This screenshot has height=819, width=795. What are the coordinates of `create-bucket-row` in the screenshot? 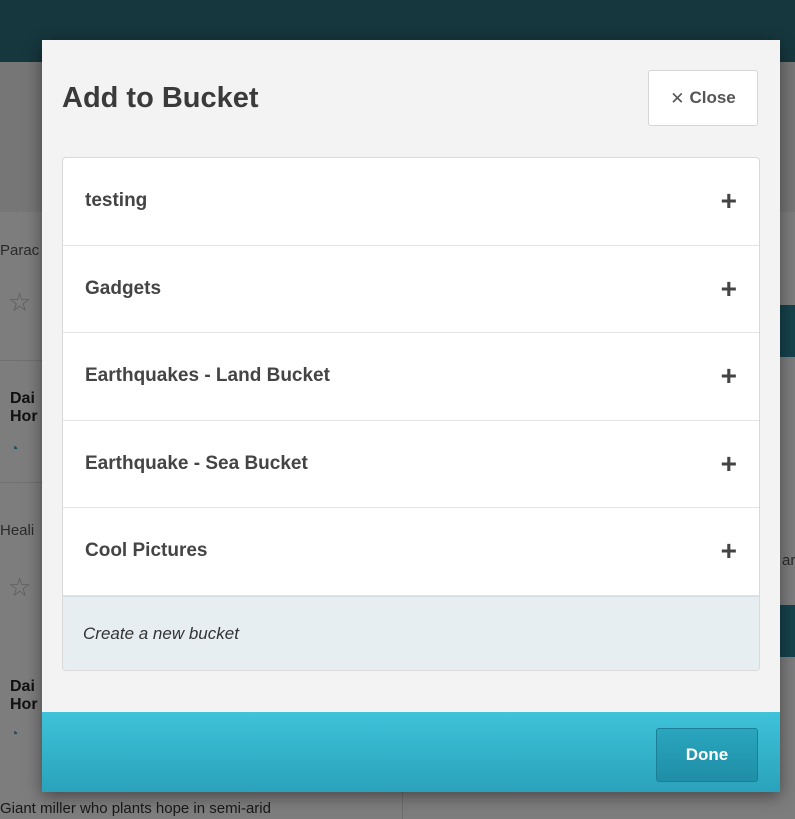 It's located at (411, 632).